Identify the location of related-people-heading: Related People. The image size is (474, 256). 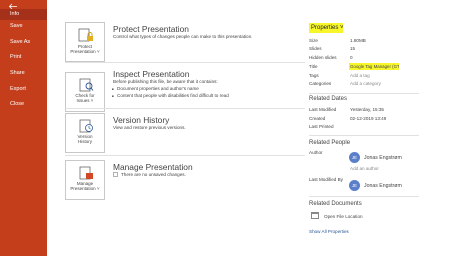
(330, 143).